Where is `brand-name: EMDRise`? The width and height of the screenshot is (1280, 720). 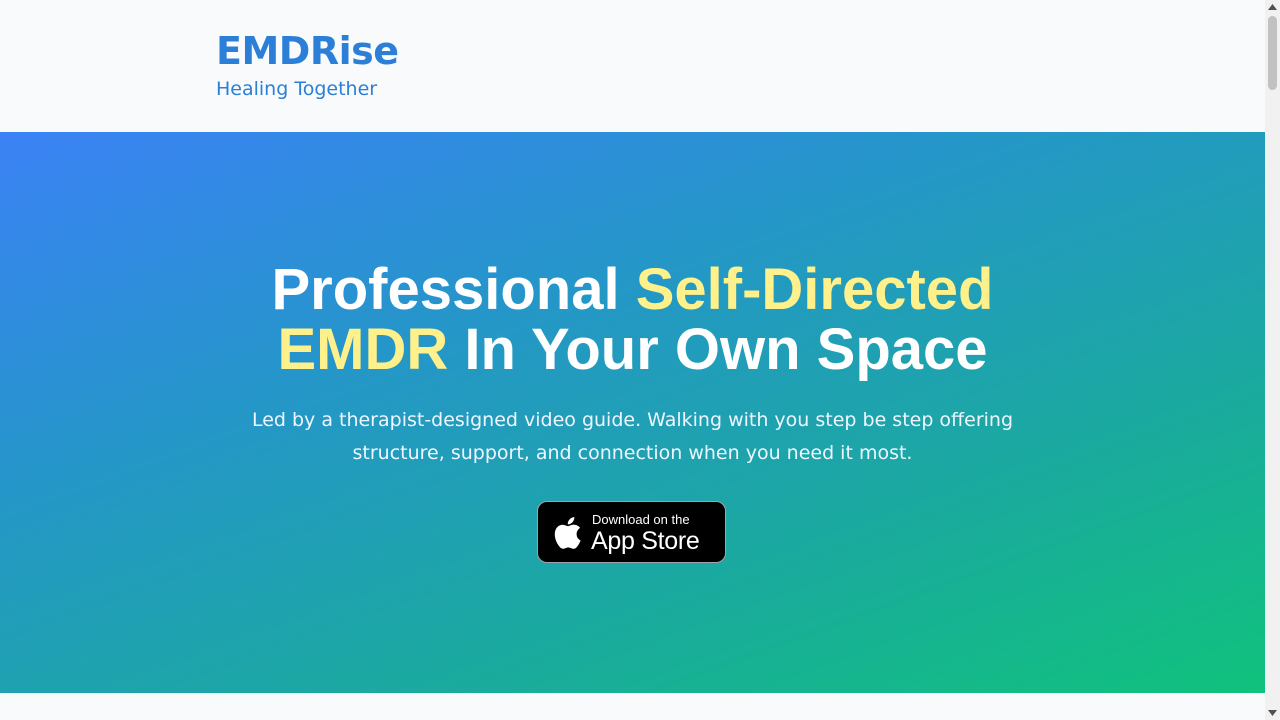 brand-name: EMDRise is located at coordinates (307, 51).